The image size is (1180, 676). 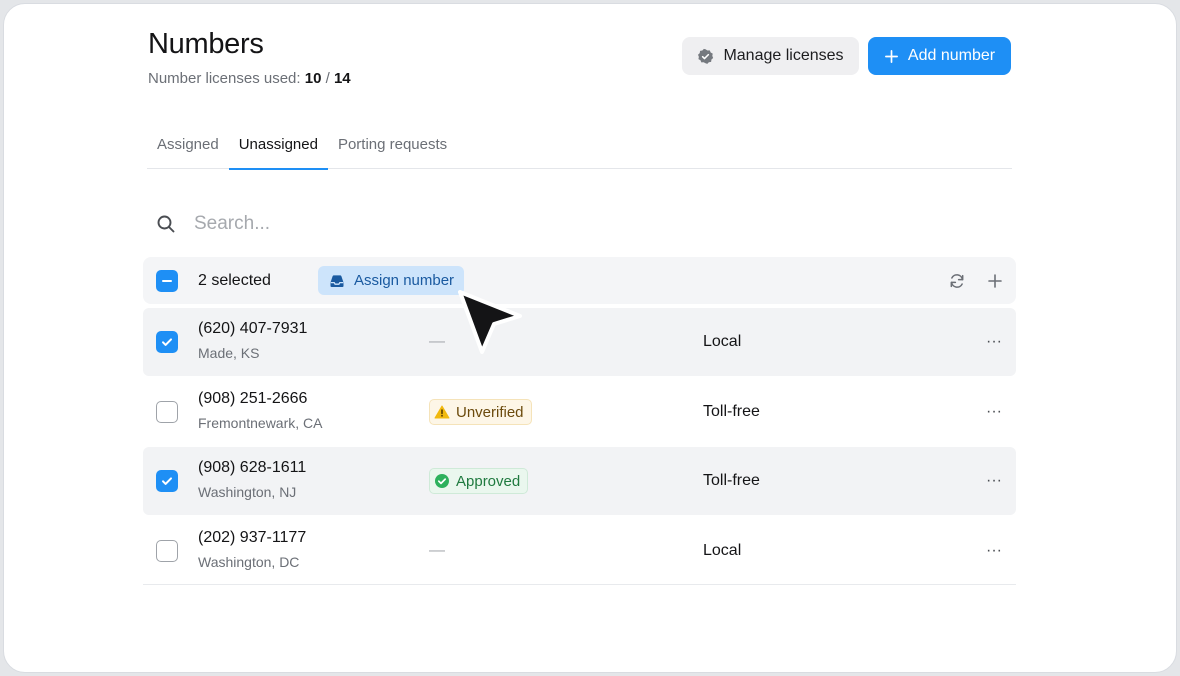 I want to click on status-label: Unverified, so click(x=490, y=412).